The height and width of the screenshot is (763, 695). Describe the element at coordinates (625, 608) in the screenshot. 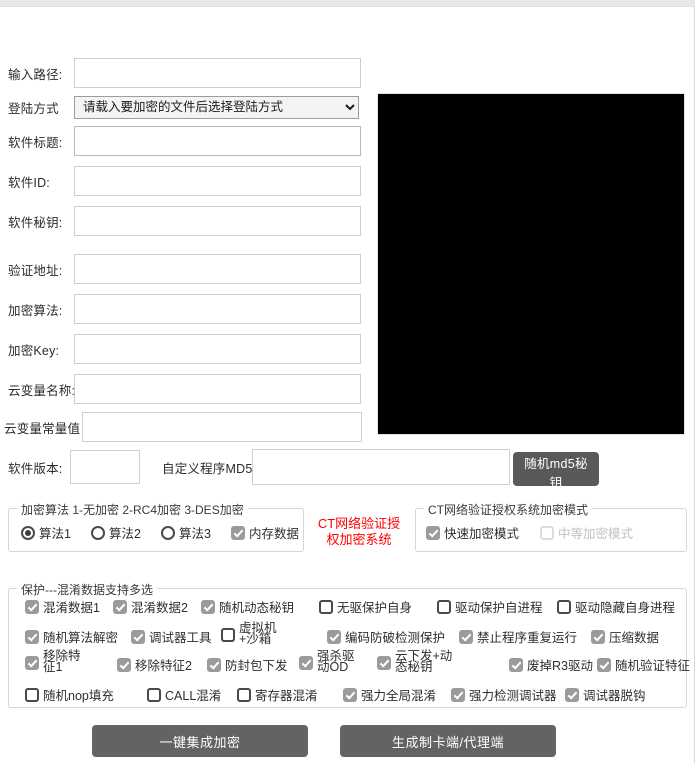

I see `checkbox-label-driver-hide-process: 驱动隐藏自身进程` at that location.